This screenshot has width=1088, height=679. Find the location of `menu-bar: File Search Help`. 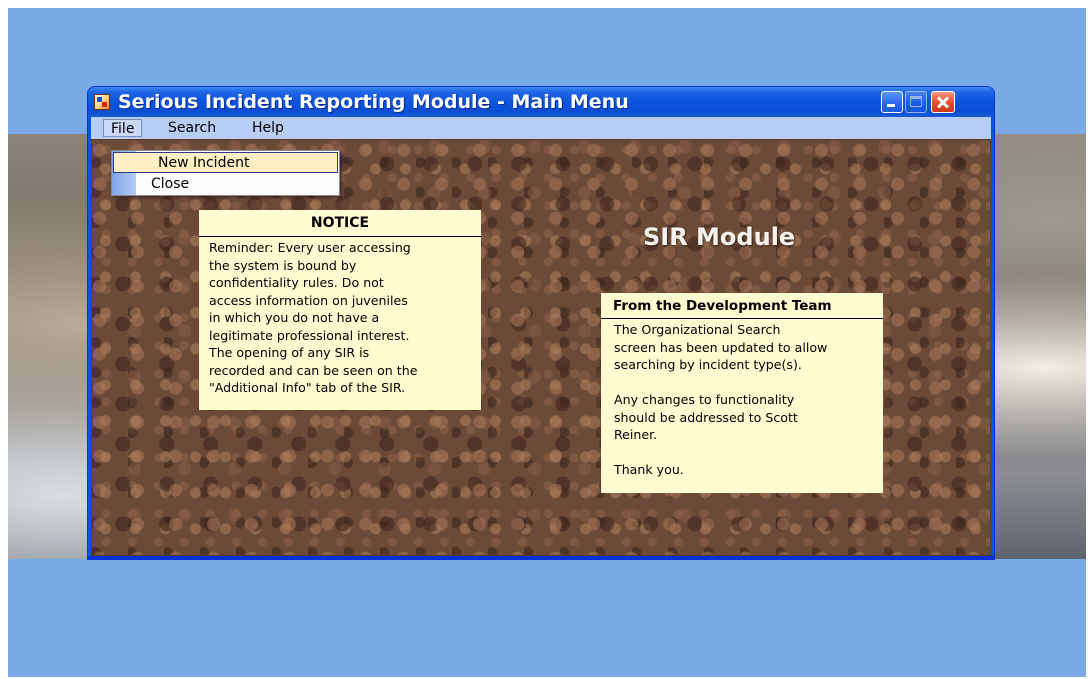

menu-bar: File Search Help is located at coordinates (541, 128).